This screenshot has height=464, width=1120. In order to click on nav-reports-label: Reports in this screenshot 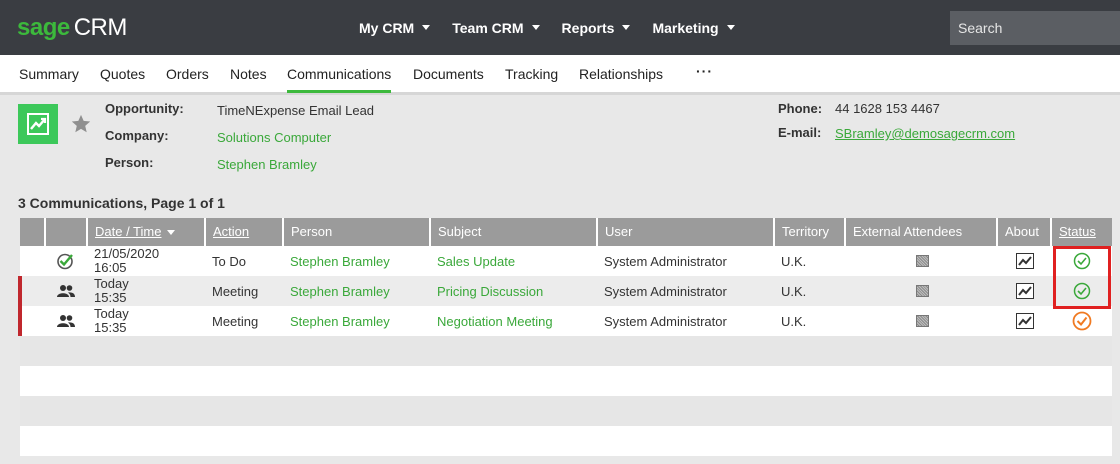, I will do `click(588, 27)`.